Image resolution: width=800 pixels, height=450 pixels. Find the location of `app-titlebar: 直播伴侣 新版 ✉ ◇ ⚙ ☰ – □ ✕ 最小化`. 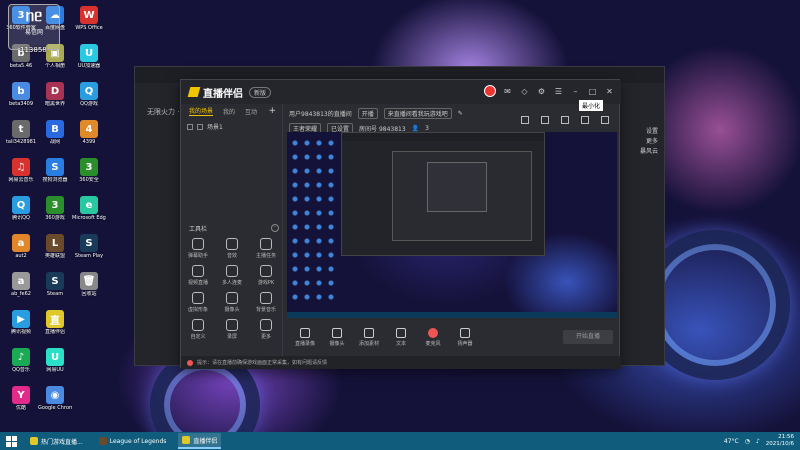

app-titlebar: 直播伴侣 新版 ✉ ◇ ⚙ ☰ – □ ✕ 最小化 is located at coordinates (401, 95).